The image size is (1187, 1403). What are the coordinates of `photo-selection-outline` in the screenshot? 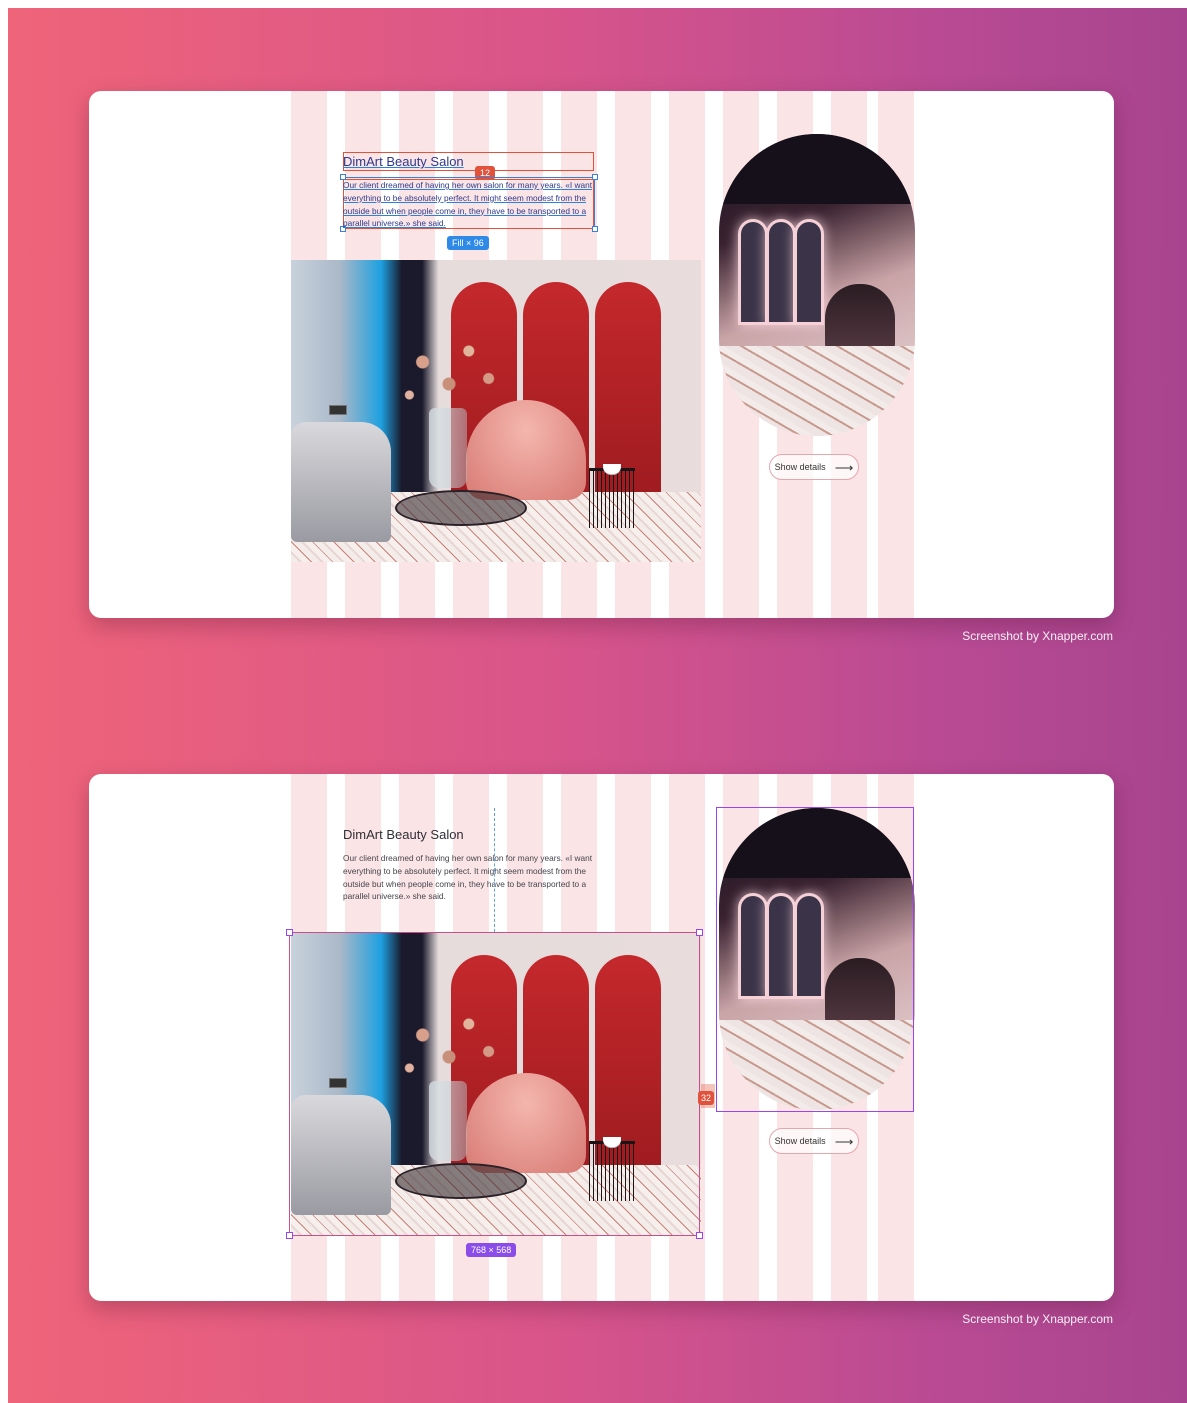 It's located at (494, 1084).